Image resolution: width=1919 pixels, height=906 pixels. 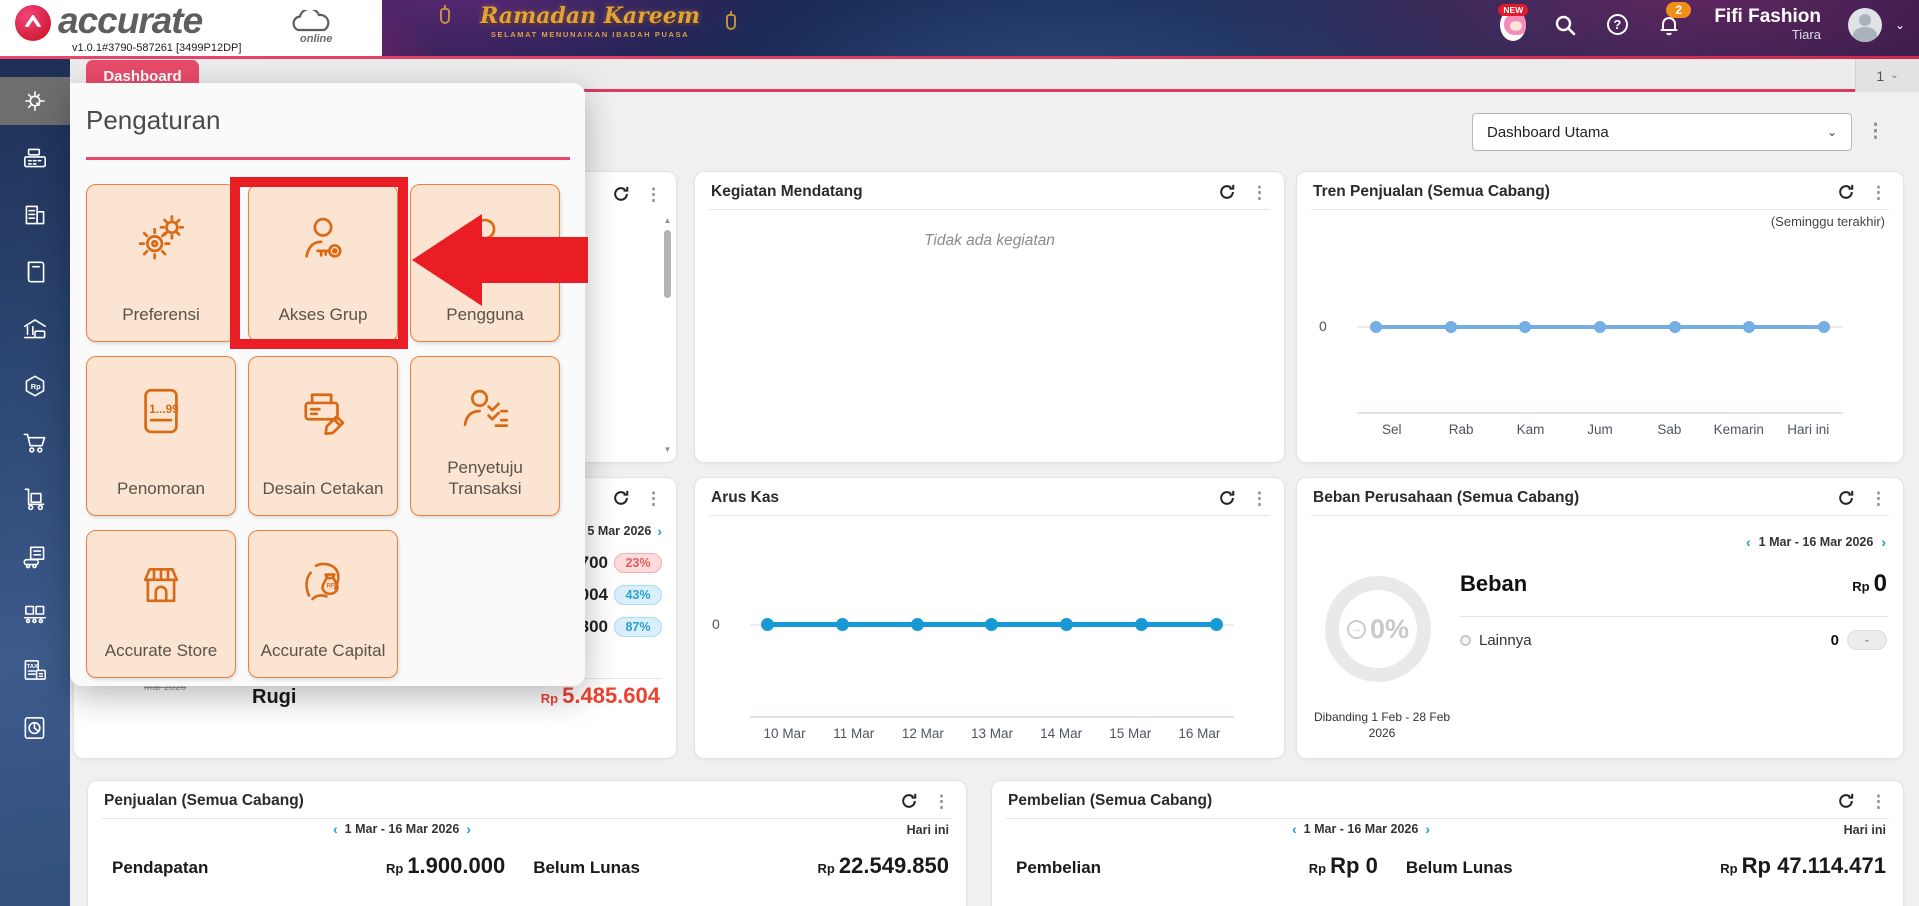 What do you see at coordinates (35, 386) in the screenshot?
I see `sidebar-item-sales: Rp` at bounding box center [35, 386].